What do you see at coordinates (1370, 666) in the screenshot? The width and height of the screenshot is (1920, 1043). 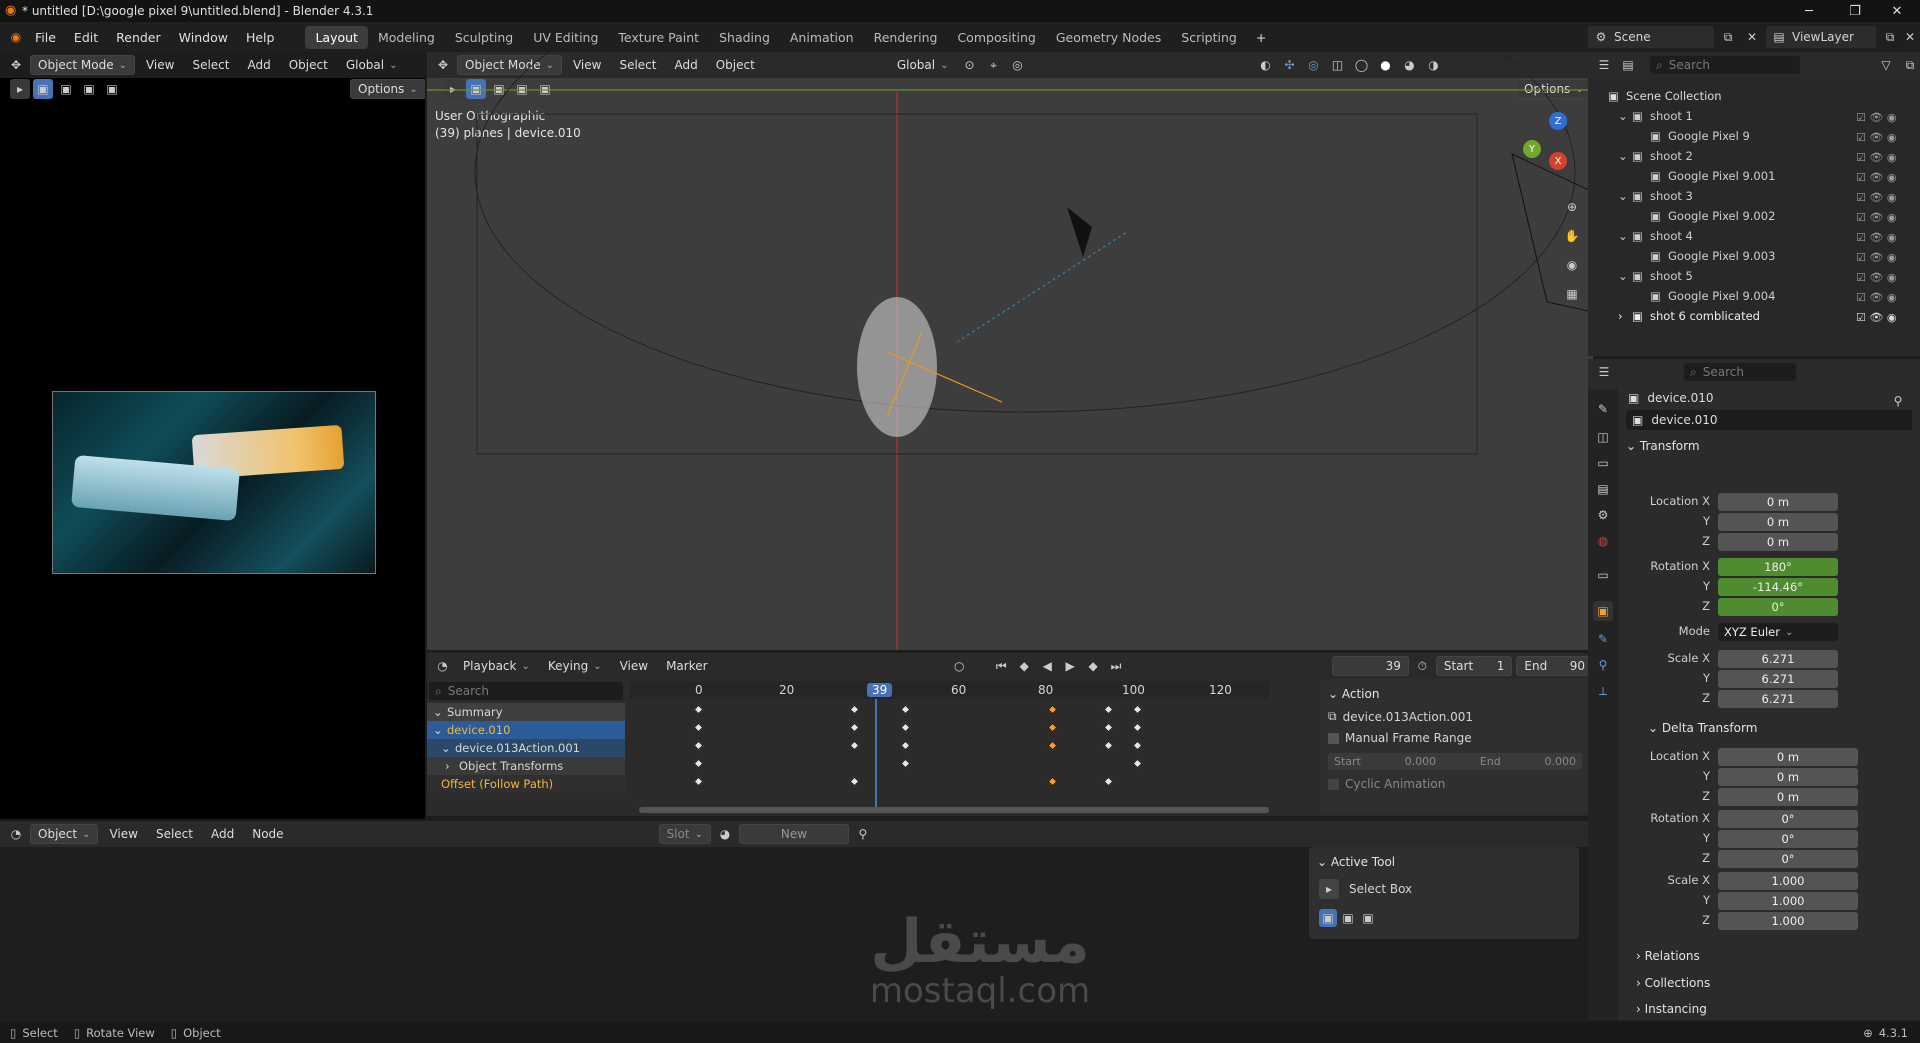 I see `current-frame-field: 39` at bounding box center [1370, 666].